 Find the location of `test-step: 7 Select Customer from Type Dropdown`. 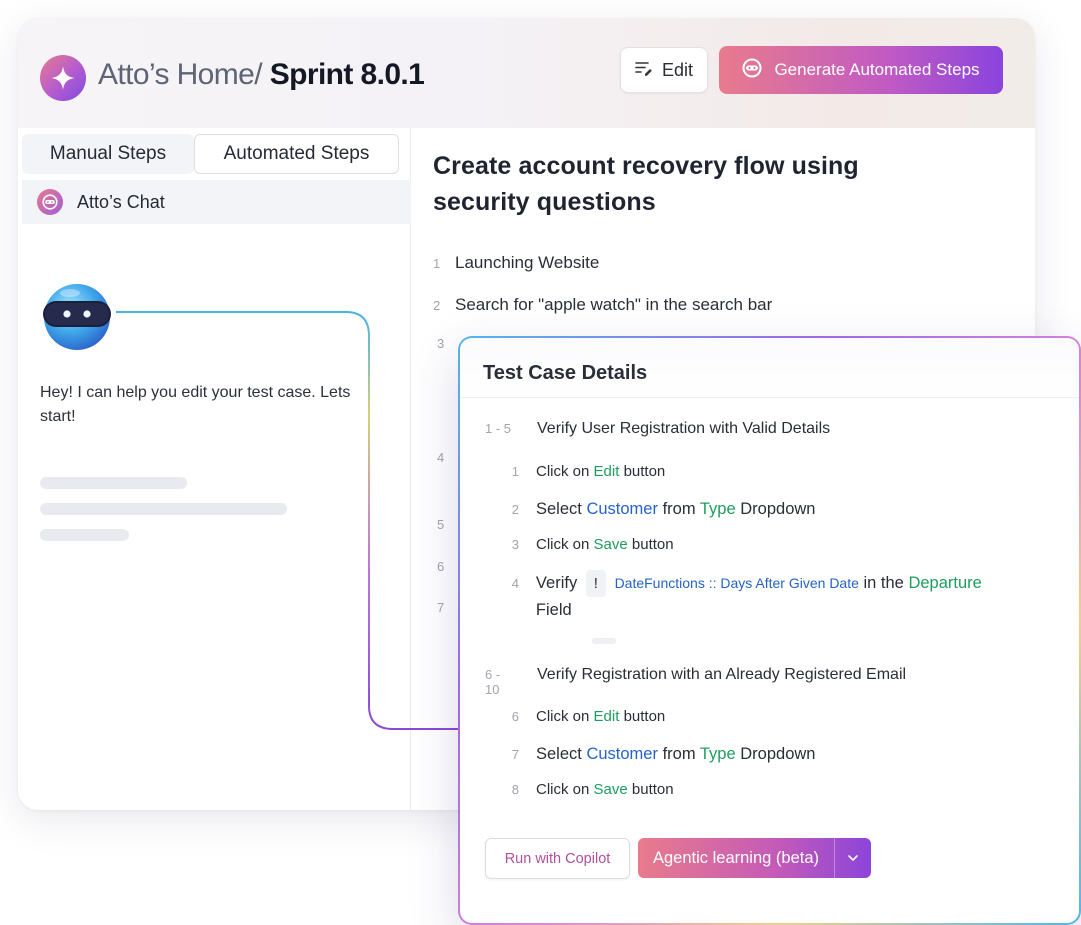

test-step: 7 Select Customer from Type Dropdown is located at coordinates (663, 754).